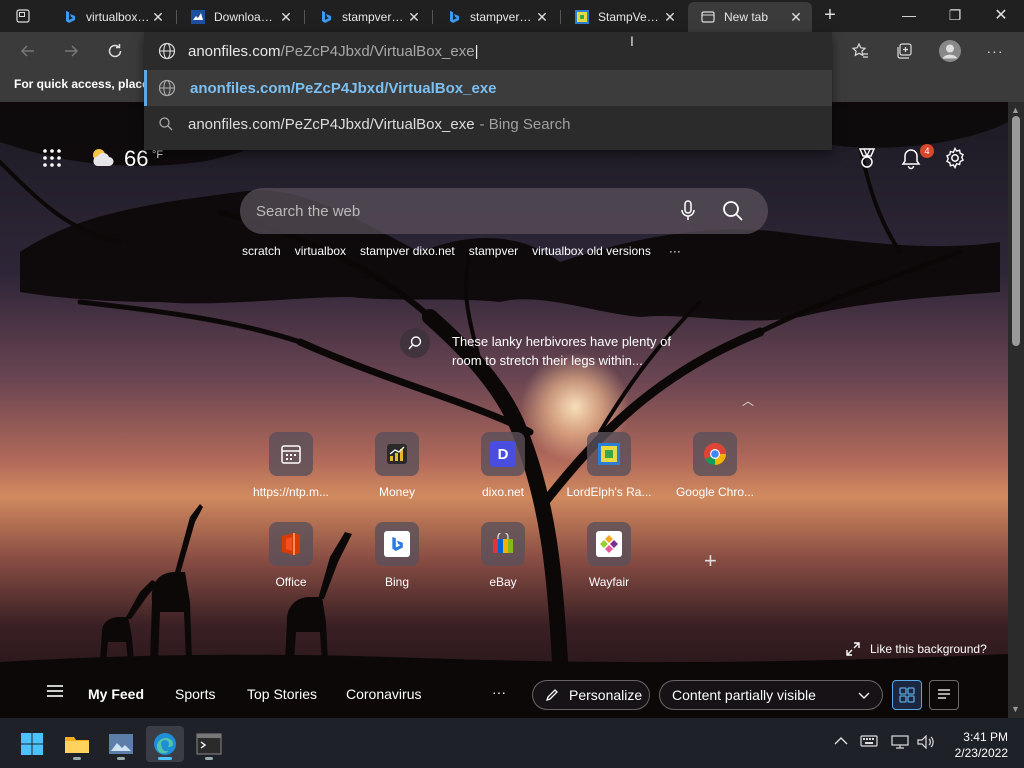 This screenshot has width=1024, height=768. What do you see at coordinates (496, 17) in the screenshot?
I see `tab-stampver-bing-2: stampver - Bing ✕` at bounding box center [496, 17].